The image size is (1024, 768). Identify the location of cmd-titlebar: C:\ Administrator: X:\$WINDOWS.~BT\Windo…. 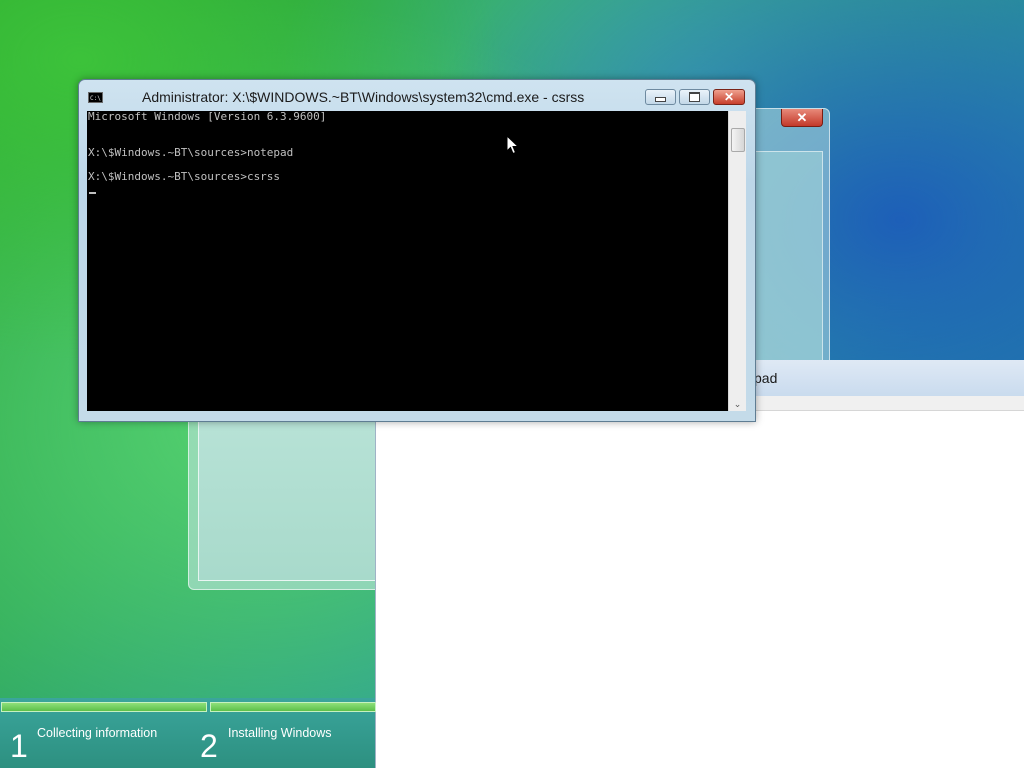
(417, 95).